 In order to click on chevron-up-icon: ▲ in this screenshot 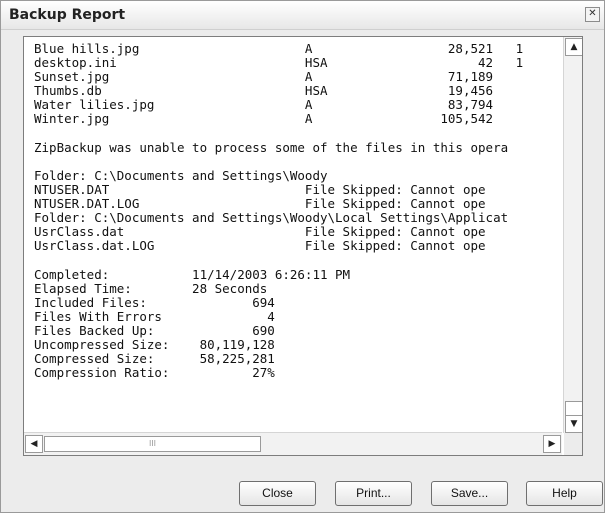, I will do `click(573, 47)`.